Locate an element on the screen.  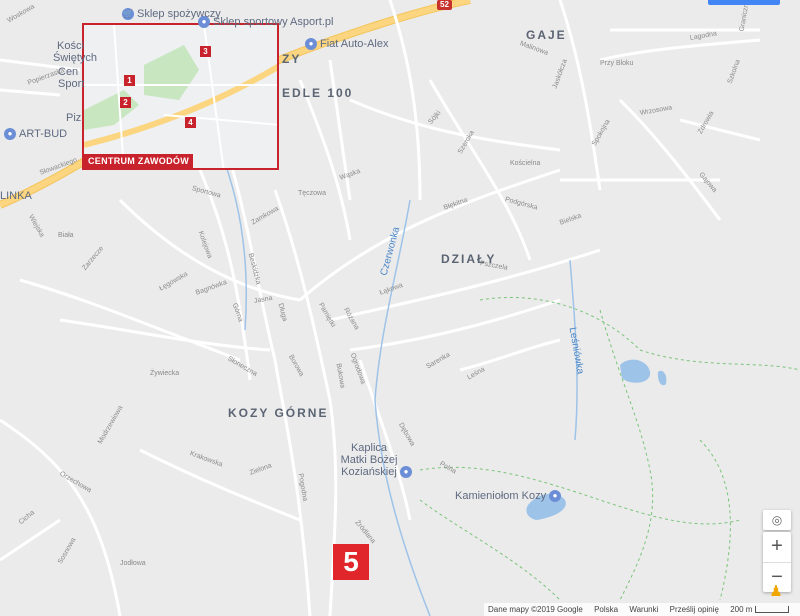
venue-marker-5: 5 is located at coordinates (351, 562).